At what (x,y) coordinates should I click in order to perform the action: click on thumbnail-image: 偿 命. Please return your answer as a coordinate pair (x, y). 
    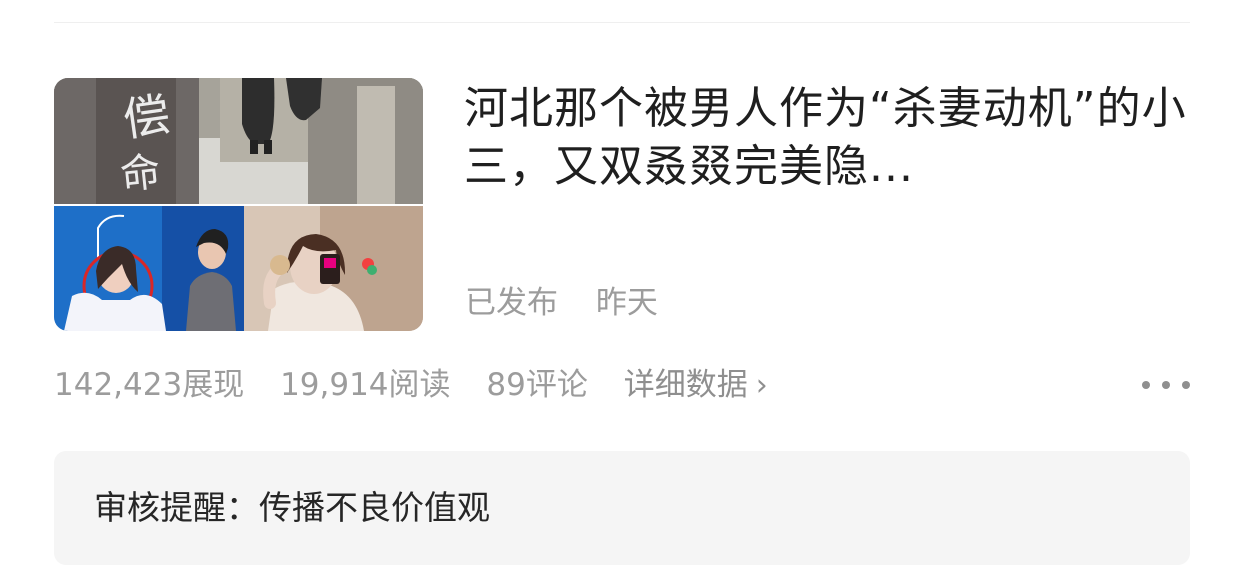
    Looking at the image, I should click on (238, 204).